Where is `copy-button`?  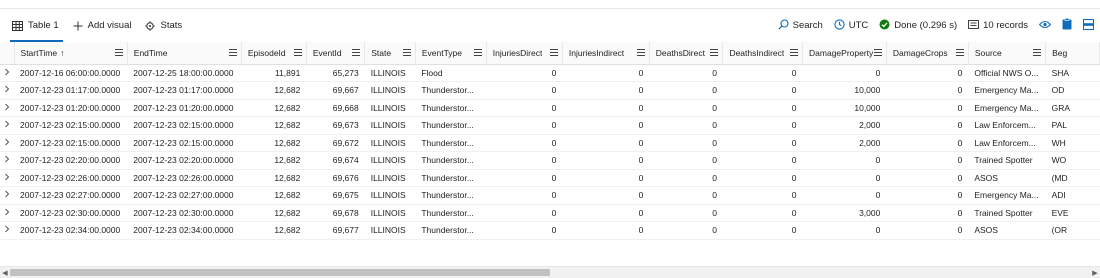 copy-button is located at coordinates (1067, 25).